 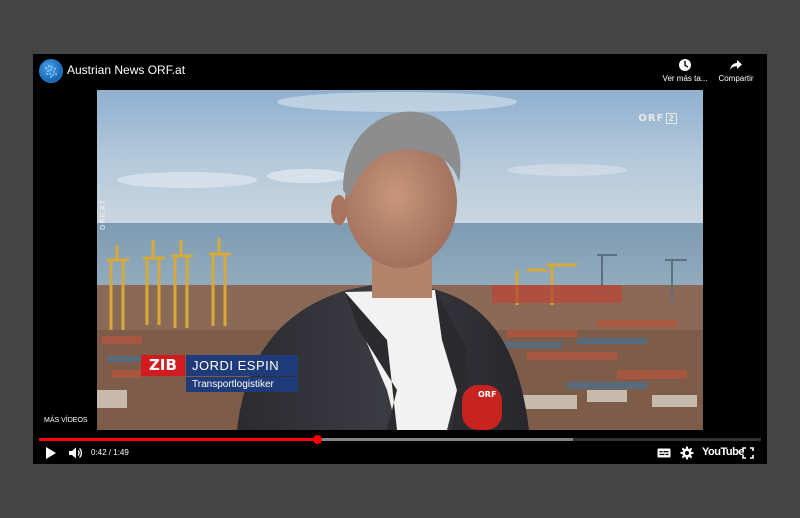 I want to click on volume-icon, so click(x=76, y=453).